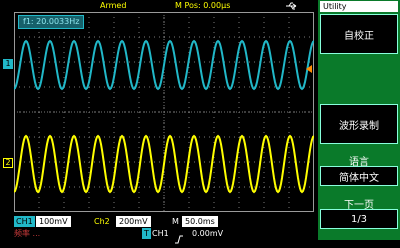  Describe the element at coordinates (146, 233) in the screenshot. I see `trigger-icon: T` at that location.